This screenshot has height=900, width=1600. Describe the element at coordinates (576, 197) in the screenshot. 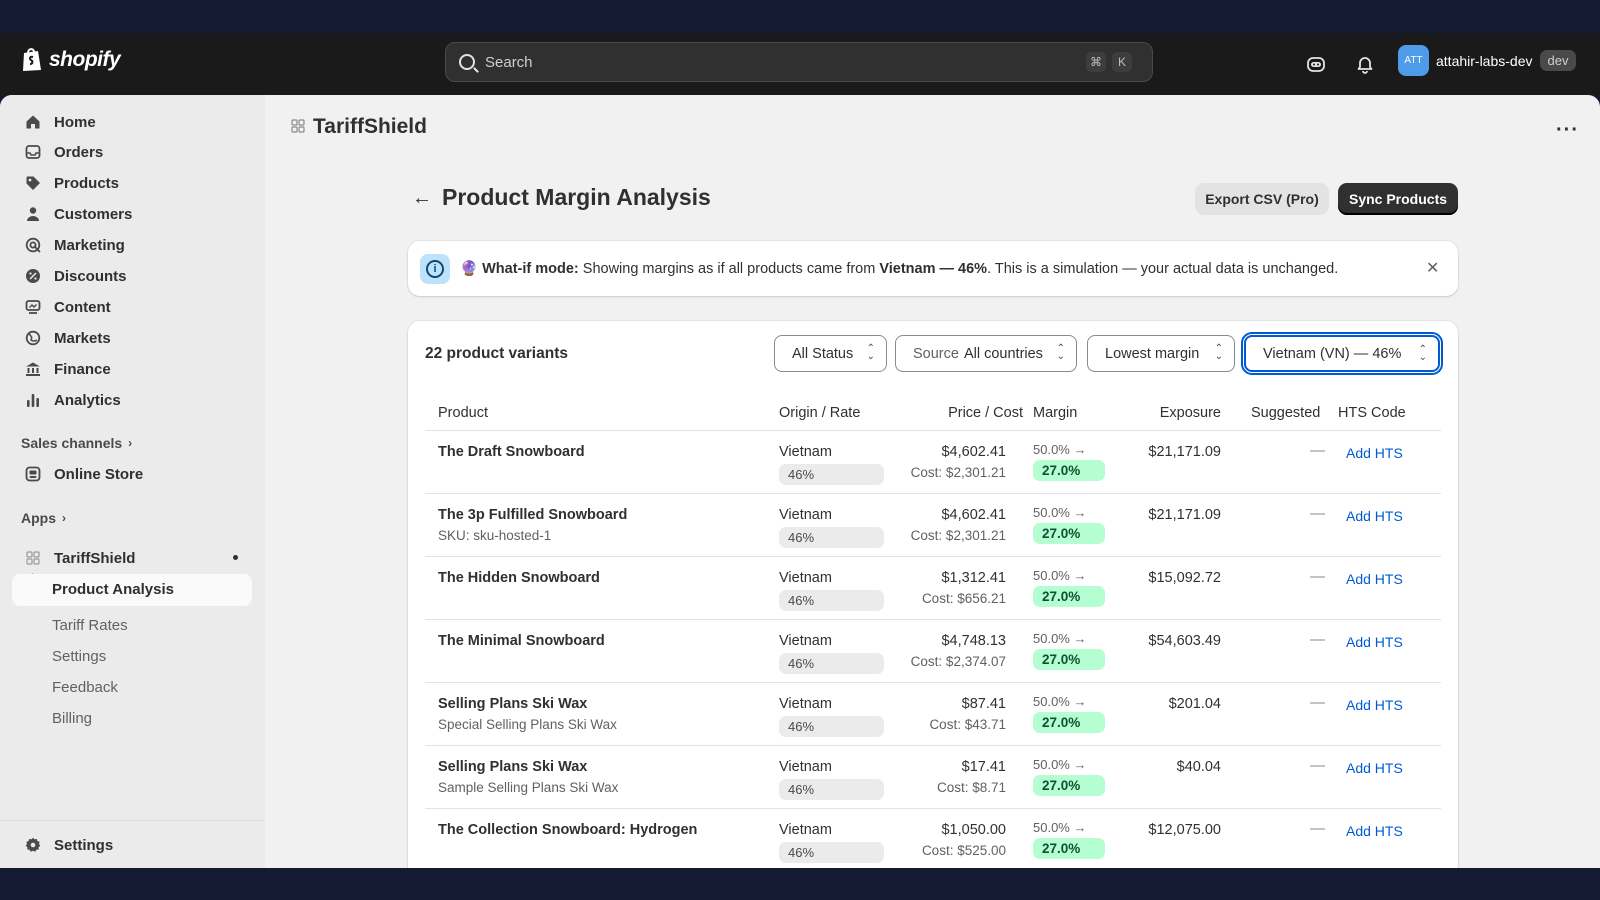

I see `page-title: Product Margin Analysis` at that location.